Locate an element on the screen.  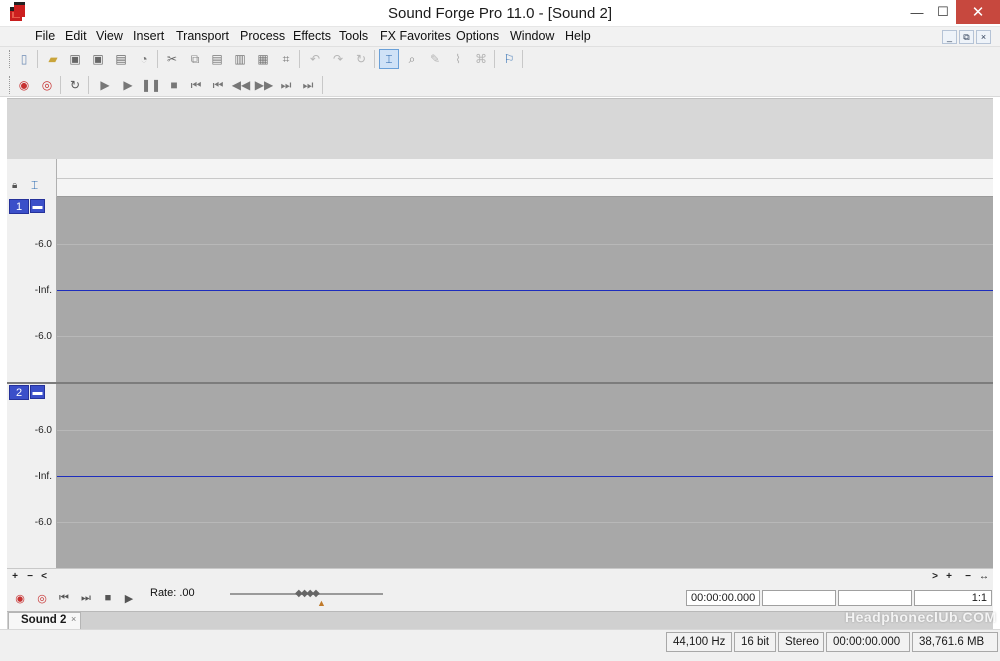
mix-icon: ▦ is located at coordinates (263, 59).